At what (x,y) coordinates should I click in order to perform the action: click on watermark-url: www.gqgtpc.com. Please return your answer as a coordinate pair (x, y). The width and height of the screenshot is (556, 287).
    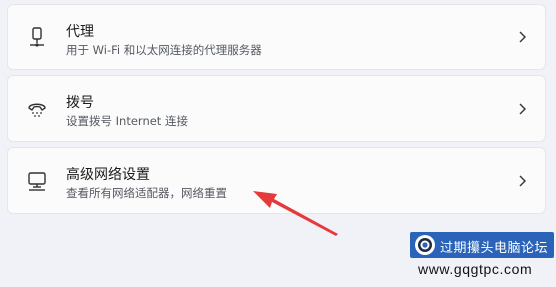
    Looking at the image, I should click on (475, 269).